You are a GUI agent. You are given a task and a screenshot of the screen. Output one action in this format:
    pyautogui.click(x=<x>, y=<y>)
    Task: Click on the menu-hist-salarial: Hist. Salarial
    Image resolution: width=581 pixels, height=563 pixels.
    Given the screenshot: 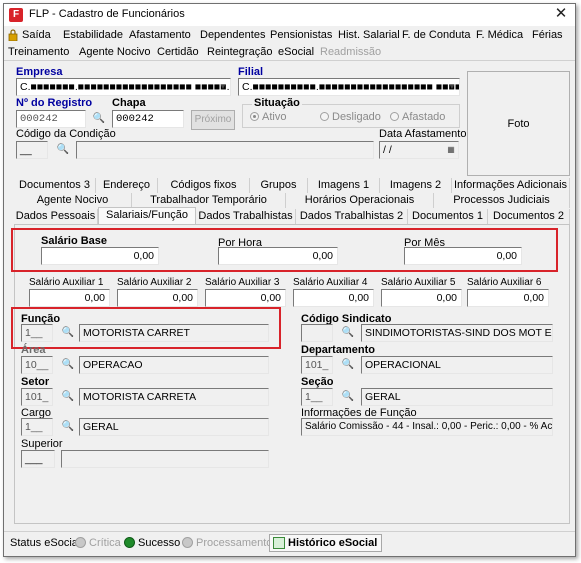 What is the action you would take?
    pyautogui.click(x=369, y=35)
    